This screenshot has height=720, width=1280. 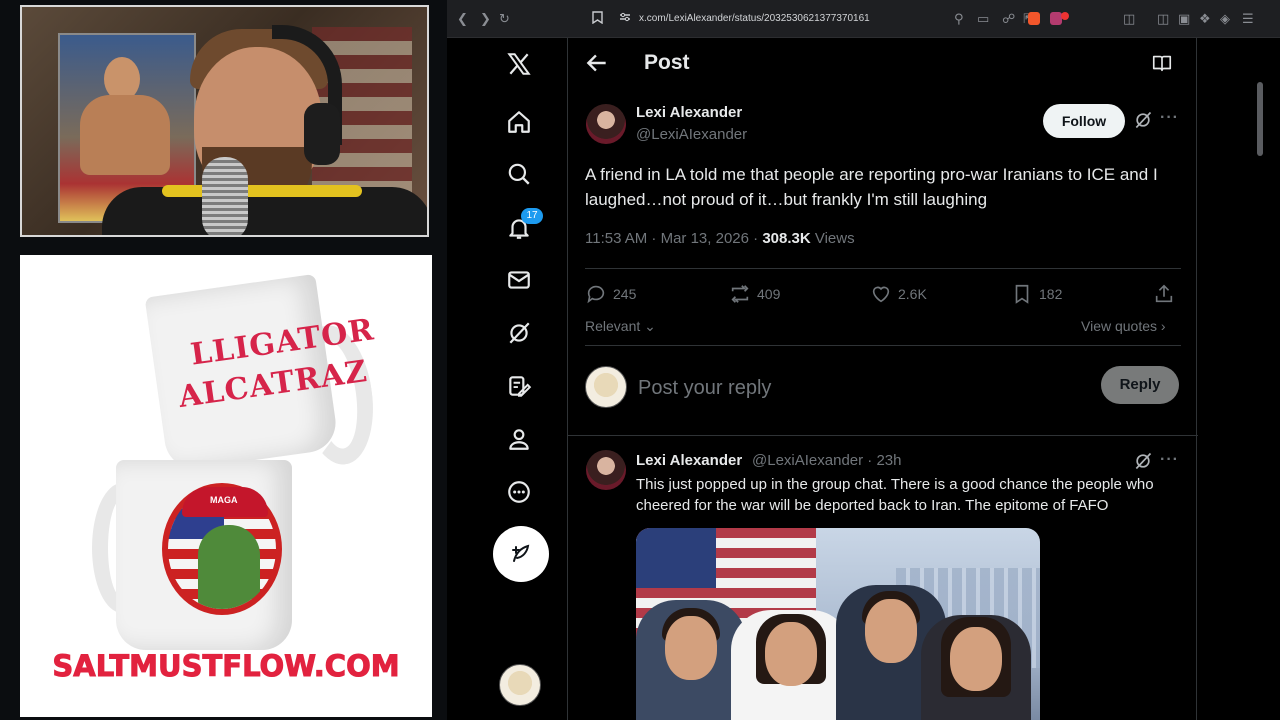 What do you see at coordinates (532, 216) in the screenshot?
I see `notifications-badge: 17` at bounding box center [532, 216].